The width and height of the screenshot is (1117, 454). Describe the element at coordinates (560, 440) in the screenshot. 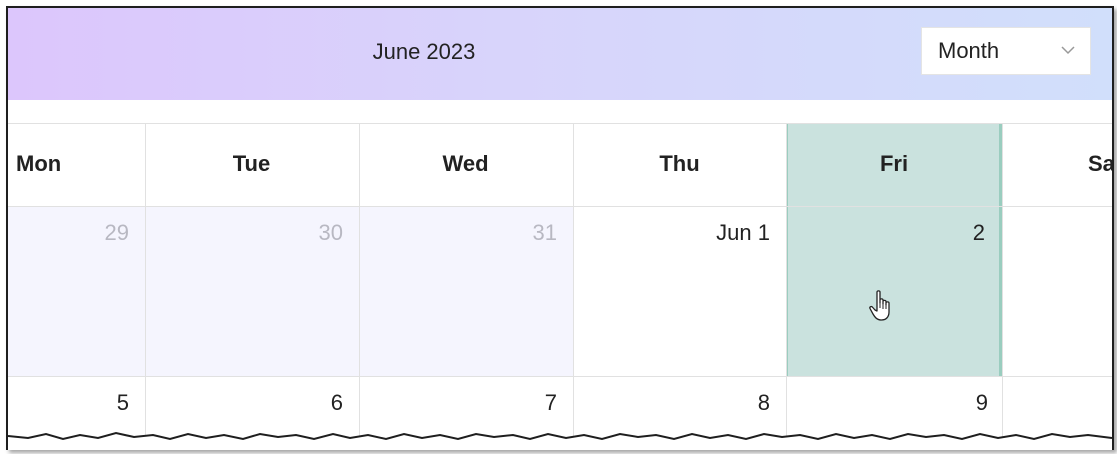

I see `torn-edge` at that location.